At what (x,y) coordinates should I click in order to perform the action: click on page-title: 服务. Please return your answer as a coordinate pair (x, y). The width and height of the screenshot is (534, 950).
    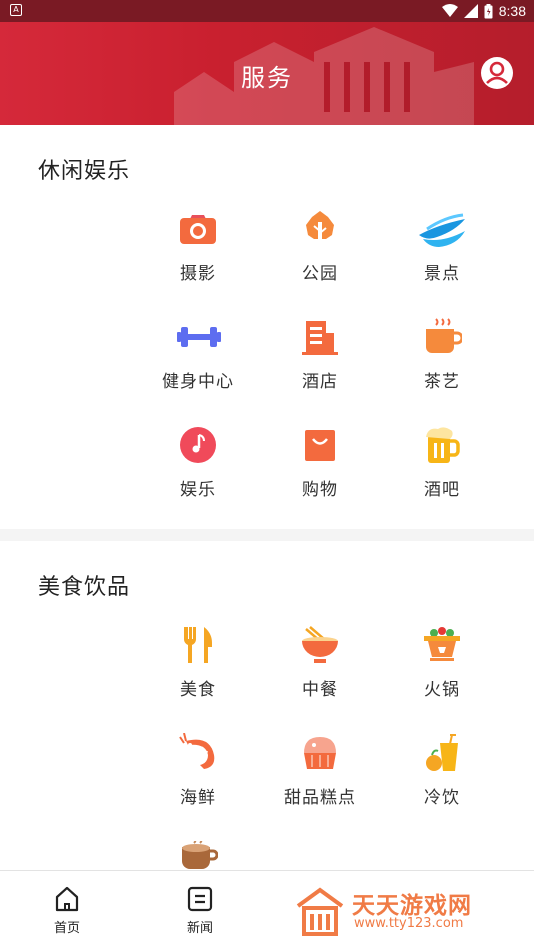
    Looking at the image, I should click on (267, 78).